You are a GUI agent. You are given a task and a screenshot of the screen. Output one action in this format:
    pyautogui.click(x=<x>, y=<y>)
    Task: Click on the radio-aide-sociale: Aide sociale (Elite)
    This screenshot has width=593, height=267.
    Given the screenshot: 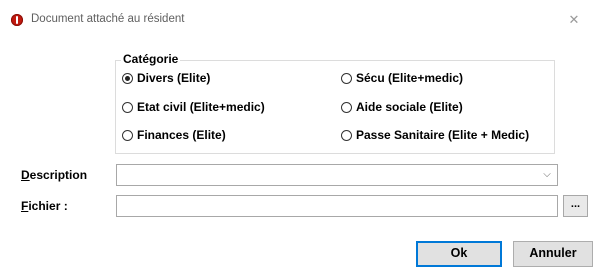 What is the action you would take?
    pyautogui.click(x=402, y=107)
    